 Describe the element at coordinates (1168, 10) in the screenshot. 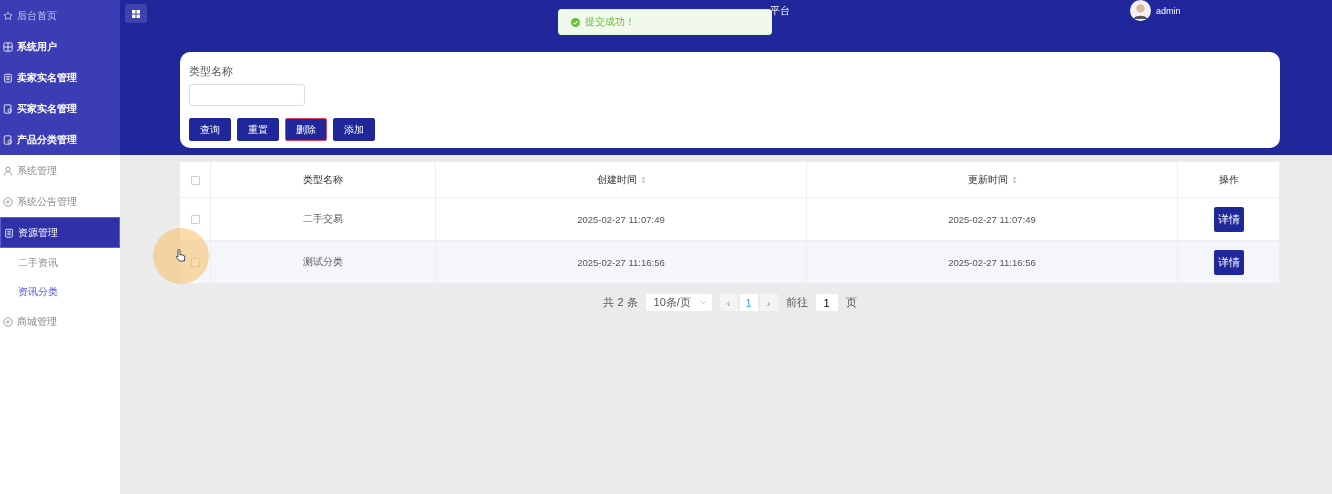

I see `user-name: admin` at that location.